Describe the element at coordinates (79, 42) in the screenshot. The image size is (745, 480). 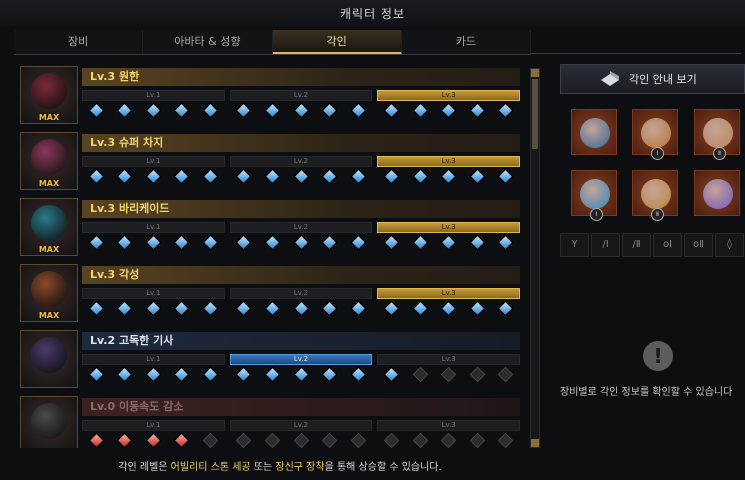
I see `tab-equipment: 장비` at that location.